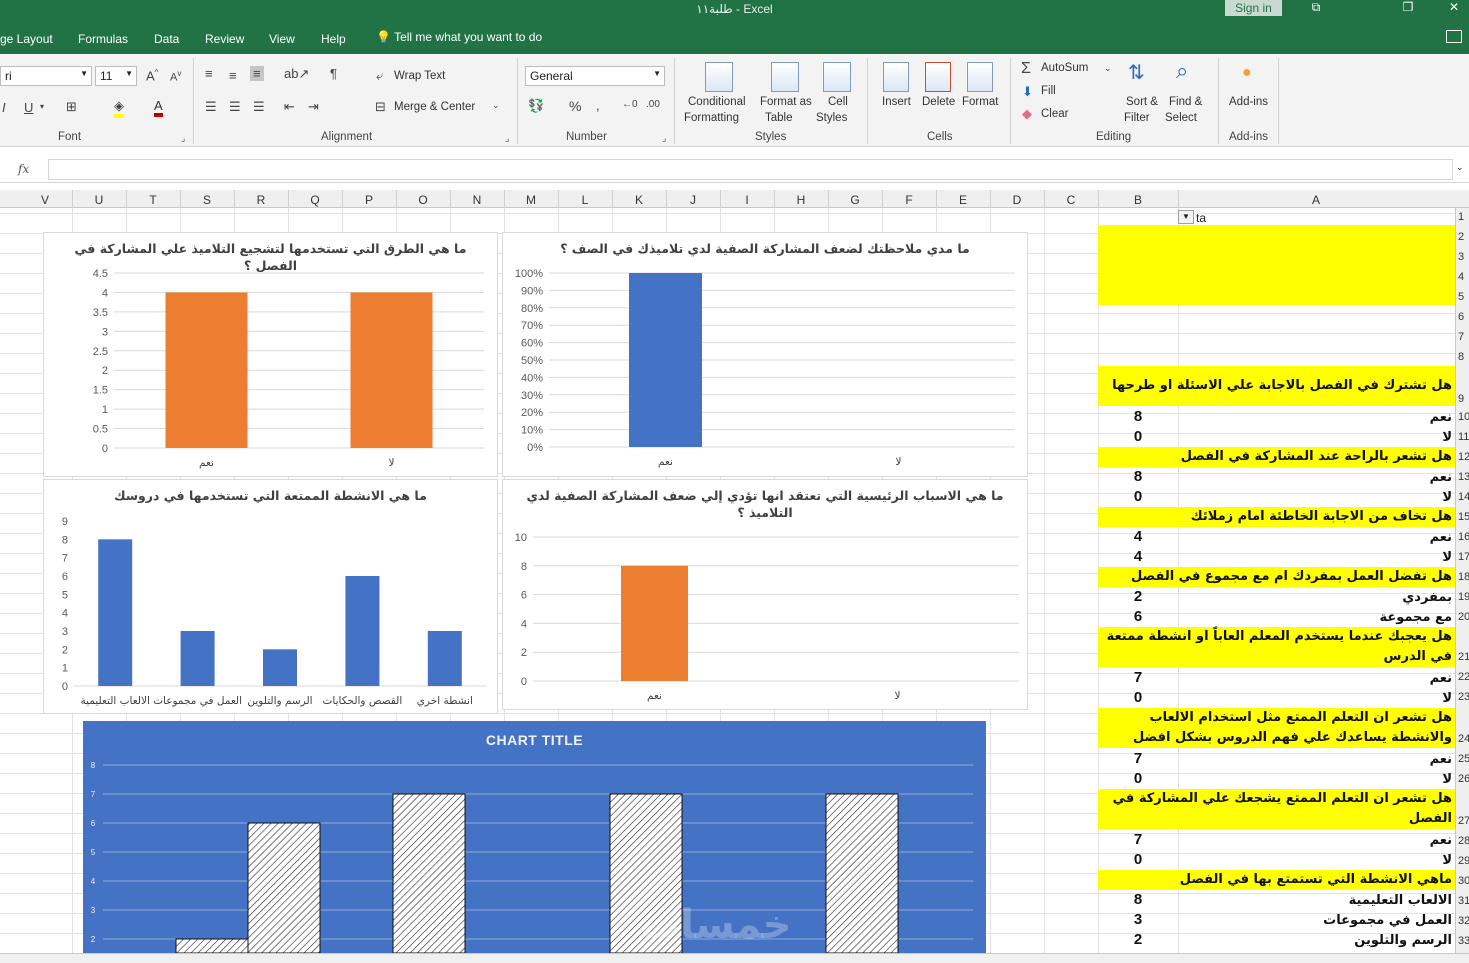 This screenshot has width=1469, height=963. I want to click on row-number: 6, so click(1461, 317).